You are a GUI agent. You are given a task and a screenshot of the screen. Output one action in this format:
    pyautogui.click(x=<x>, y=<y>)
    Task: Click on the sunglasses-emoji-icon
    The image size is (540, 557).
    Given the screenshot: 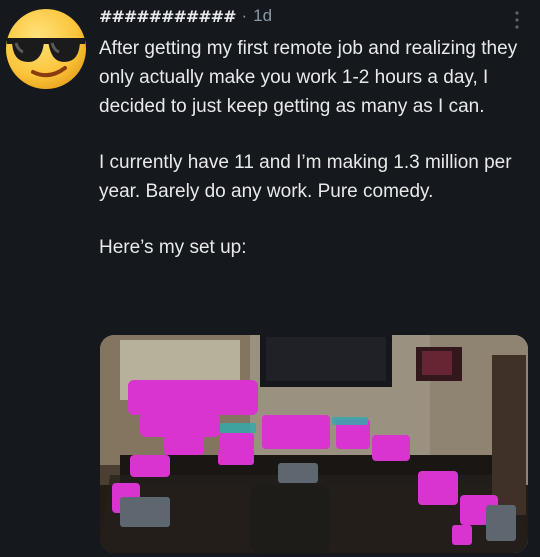 What is the action you would take?
    pyautogui.click(x=46, y=49)
    